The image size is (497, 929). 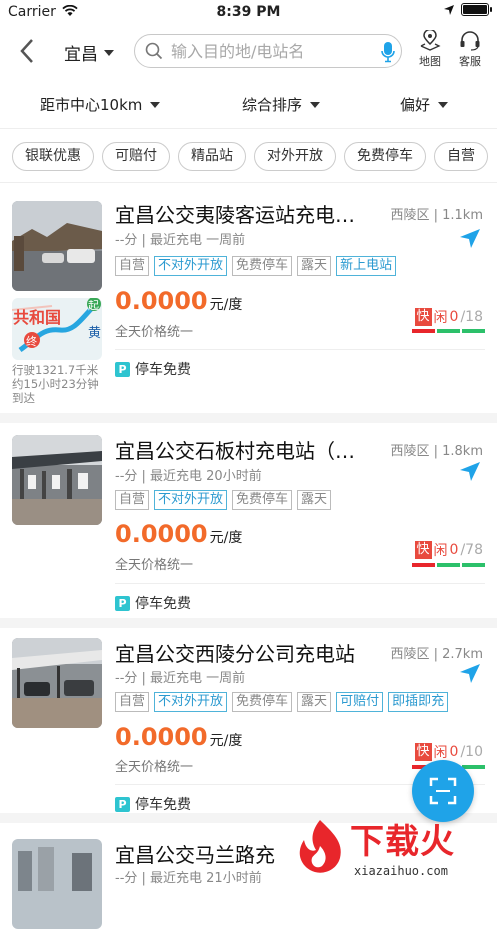 What do you see at coordinates (449, 9) in the screenshot?
I see `location-services-icon` at bounding box center [449, 9].